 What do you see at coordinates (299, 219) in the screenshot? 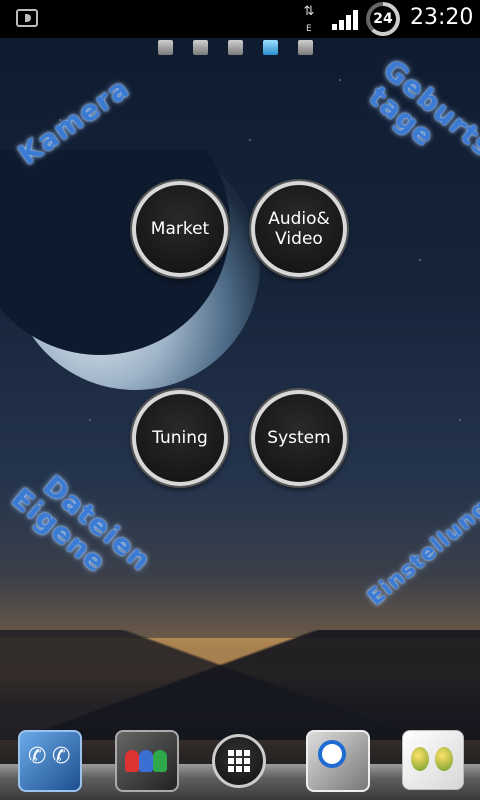
I see `audio-video-label-1: Audio&` at bounding box center [299, 219].